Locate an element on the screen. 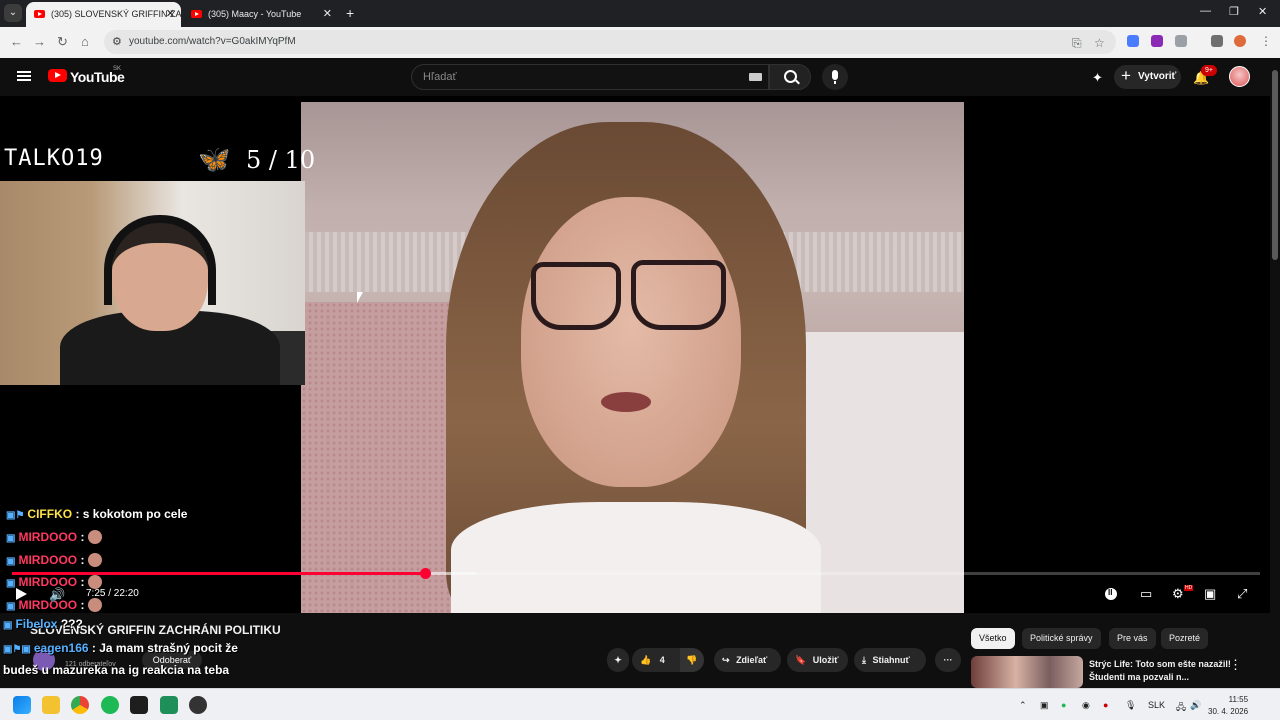  install-app-icon: ⎘ is located at coordinates (1077, 43).